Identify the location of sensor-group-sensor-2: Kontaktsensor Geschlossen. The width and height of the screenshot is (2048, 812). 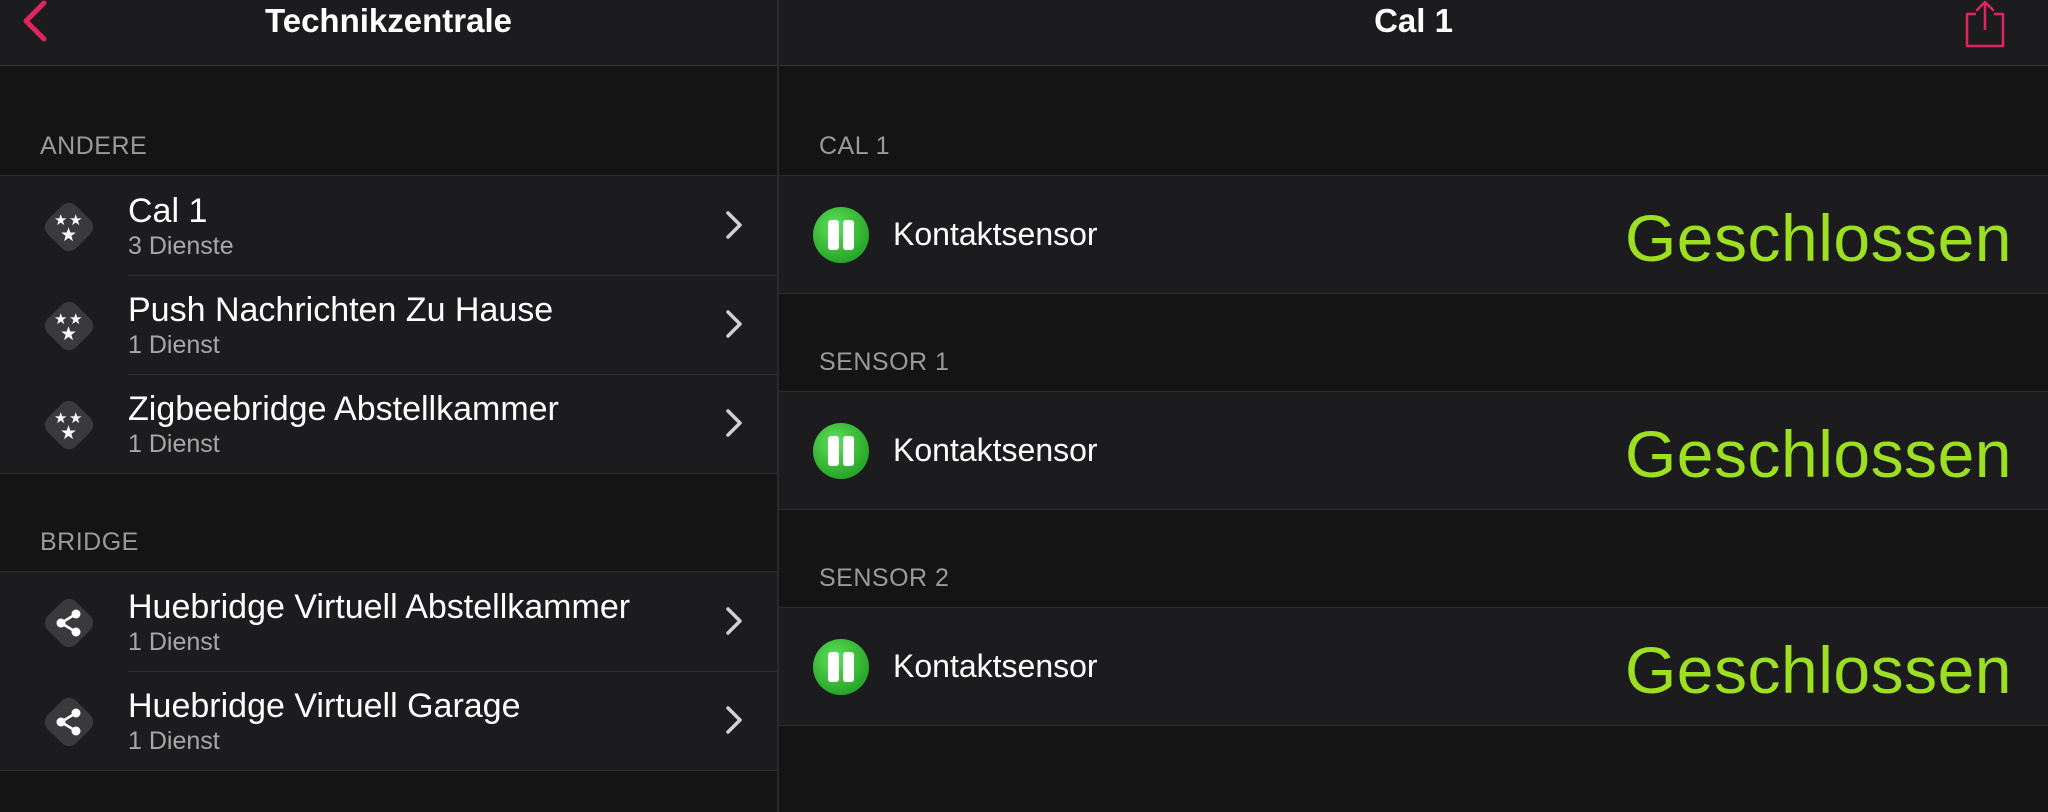
(1413, 666).